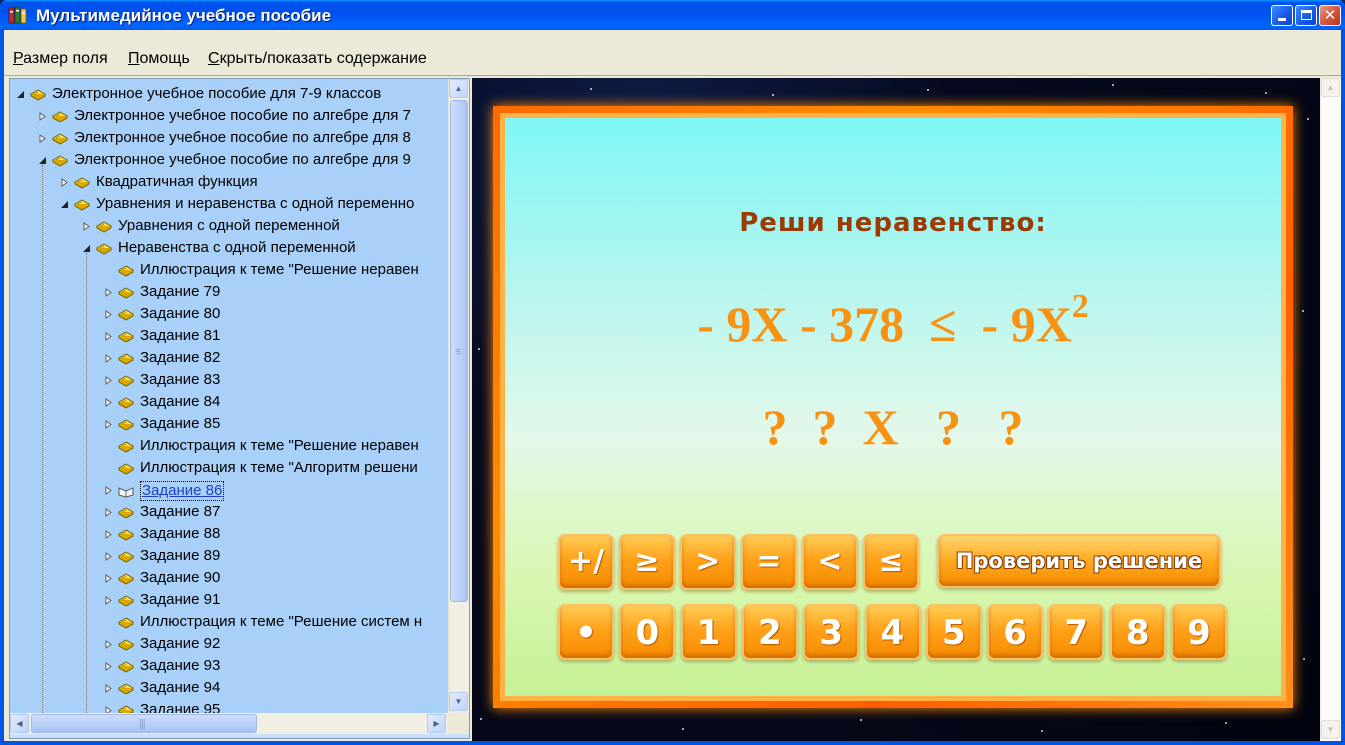 Image resolution: width=1345 pixels, height=745 pixels. What do you see at coordinates (1199, 632) in the screenshot?
I see `digit-button: 9` at bounding box center [1199, 632].